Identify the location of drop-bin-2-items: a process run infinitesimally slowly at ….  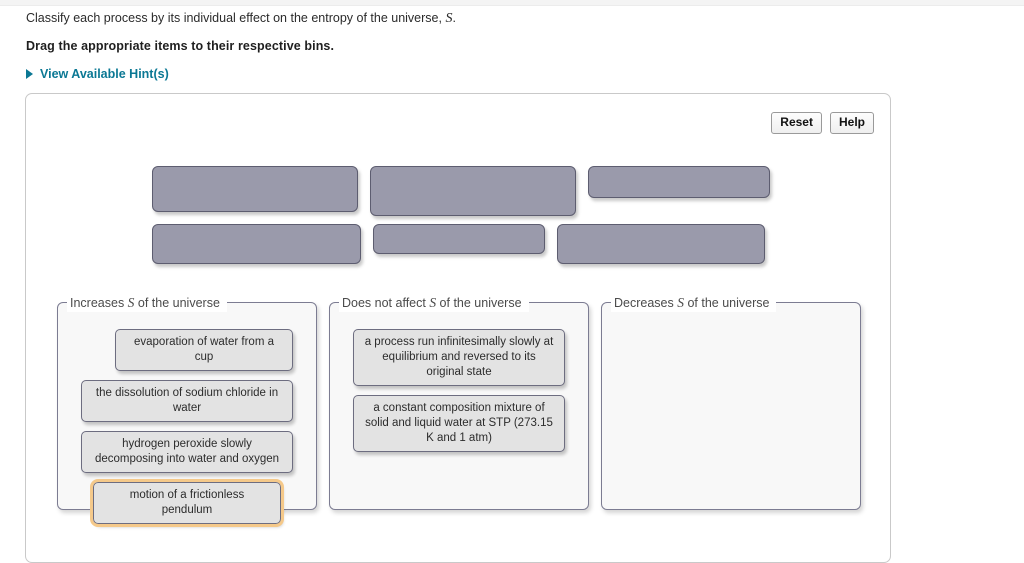
(459, 388).